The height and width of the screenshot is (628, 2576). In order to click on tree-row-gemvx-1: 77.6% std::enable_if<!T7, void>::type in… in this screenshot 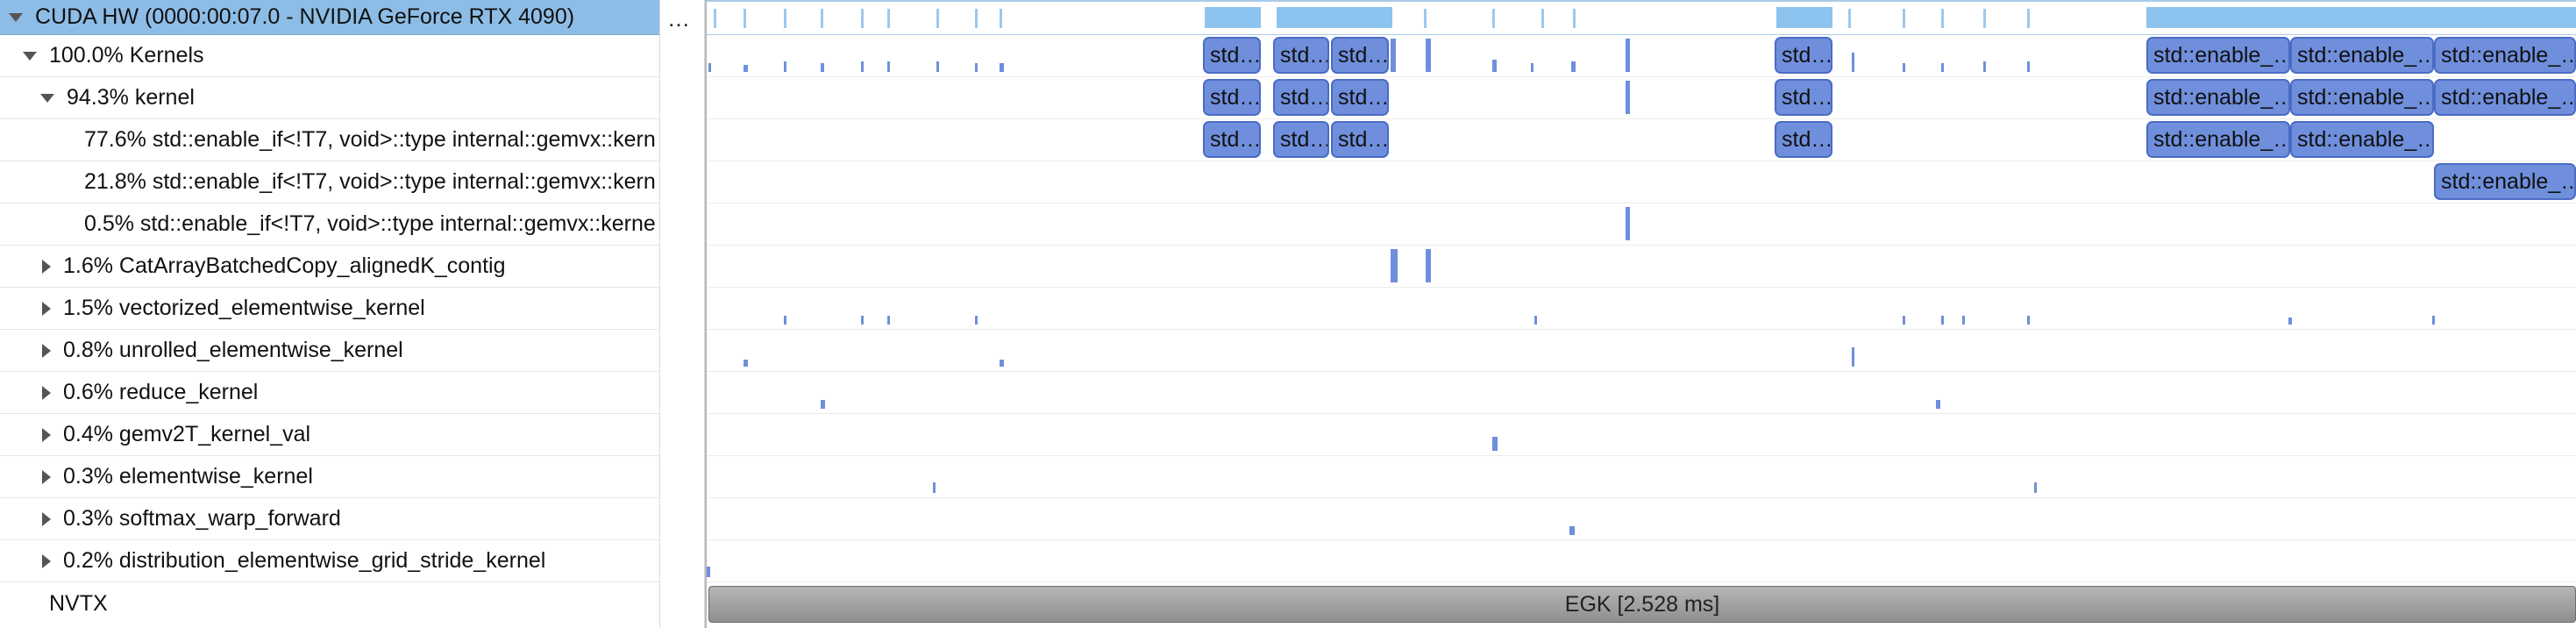, I will do `click(329, 140)`.